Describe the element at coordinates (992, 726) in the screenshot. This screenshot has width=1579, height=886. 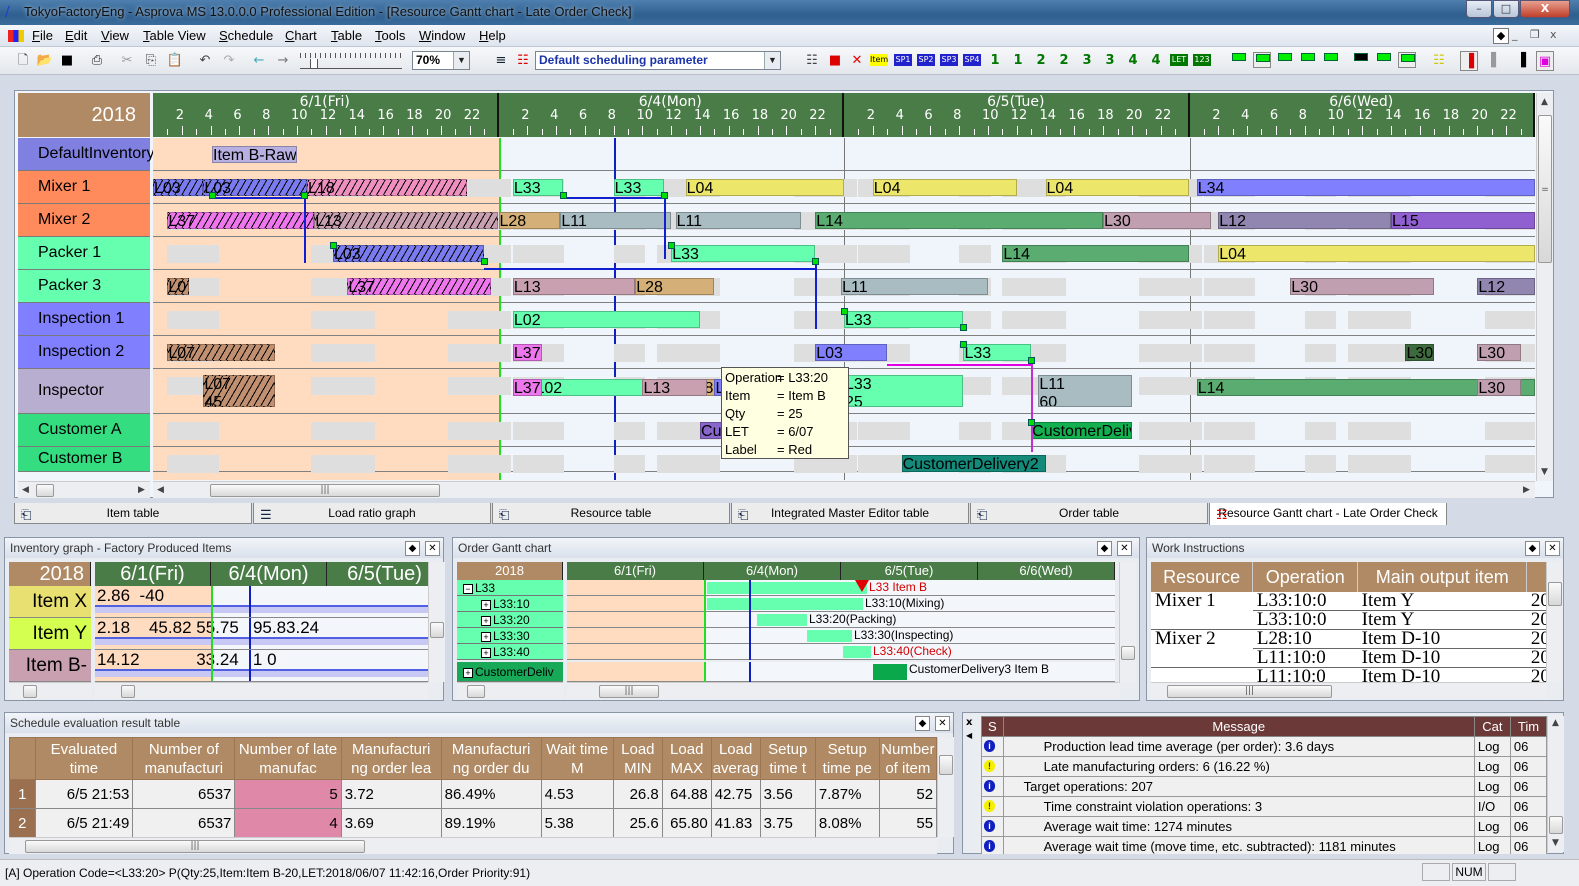
I see `column-header: S` at that location.